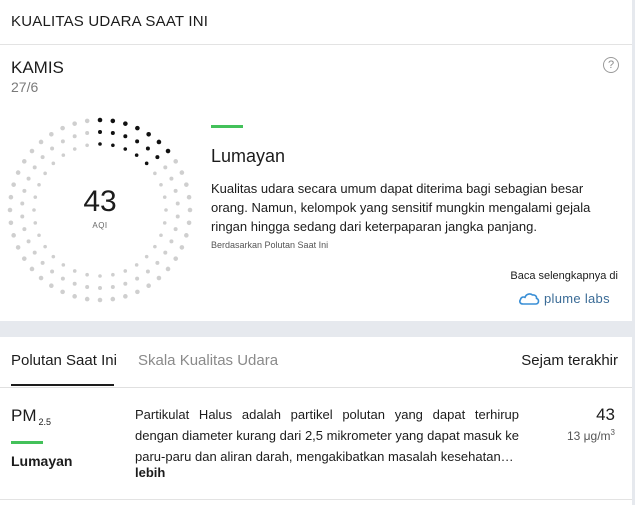 Image resolution: width=635 pixels, height=505 pixels. I want to click on tab-current-pollutants: Polutan Saat Ini, so click(64, 360).